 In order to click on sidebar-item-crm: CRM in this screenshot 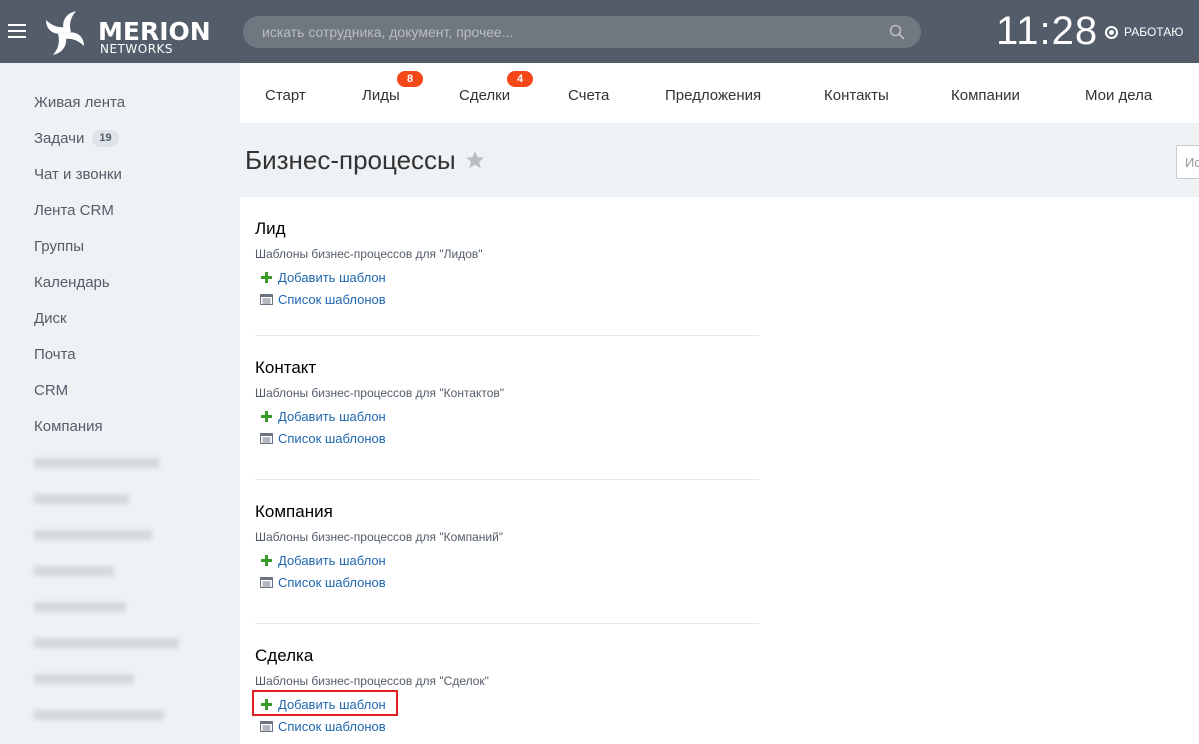, I will do `click(51, 390)`.